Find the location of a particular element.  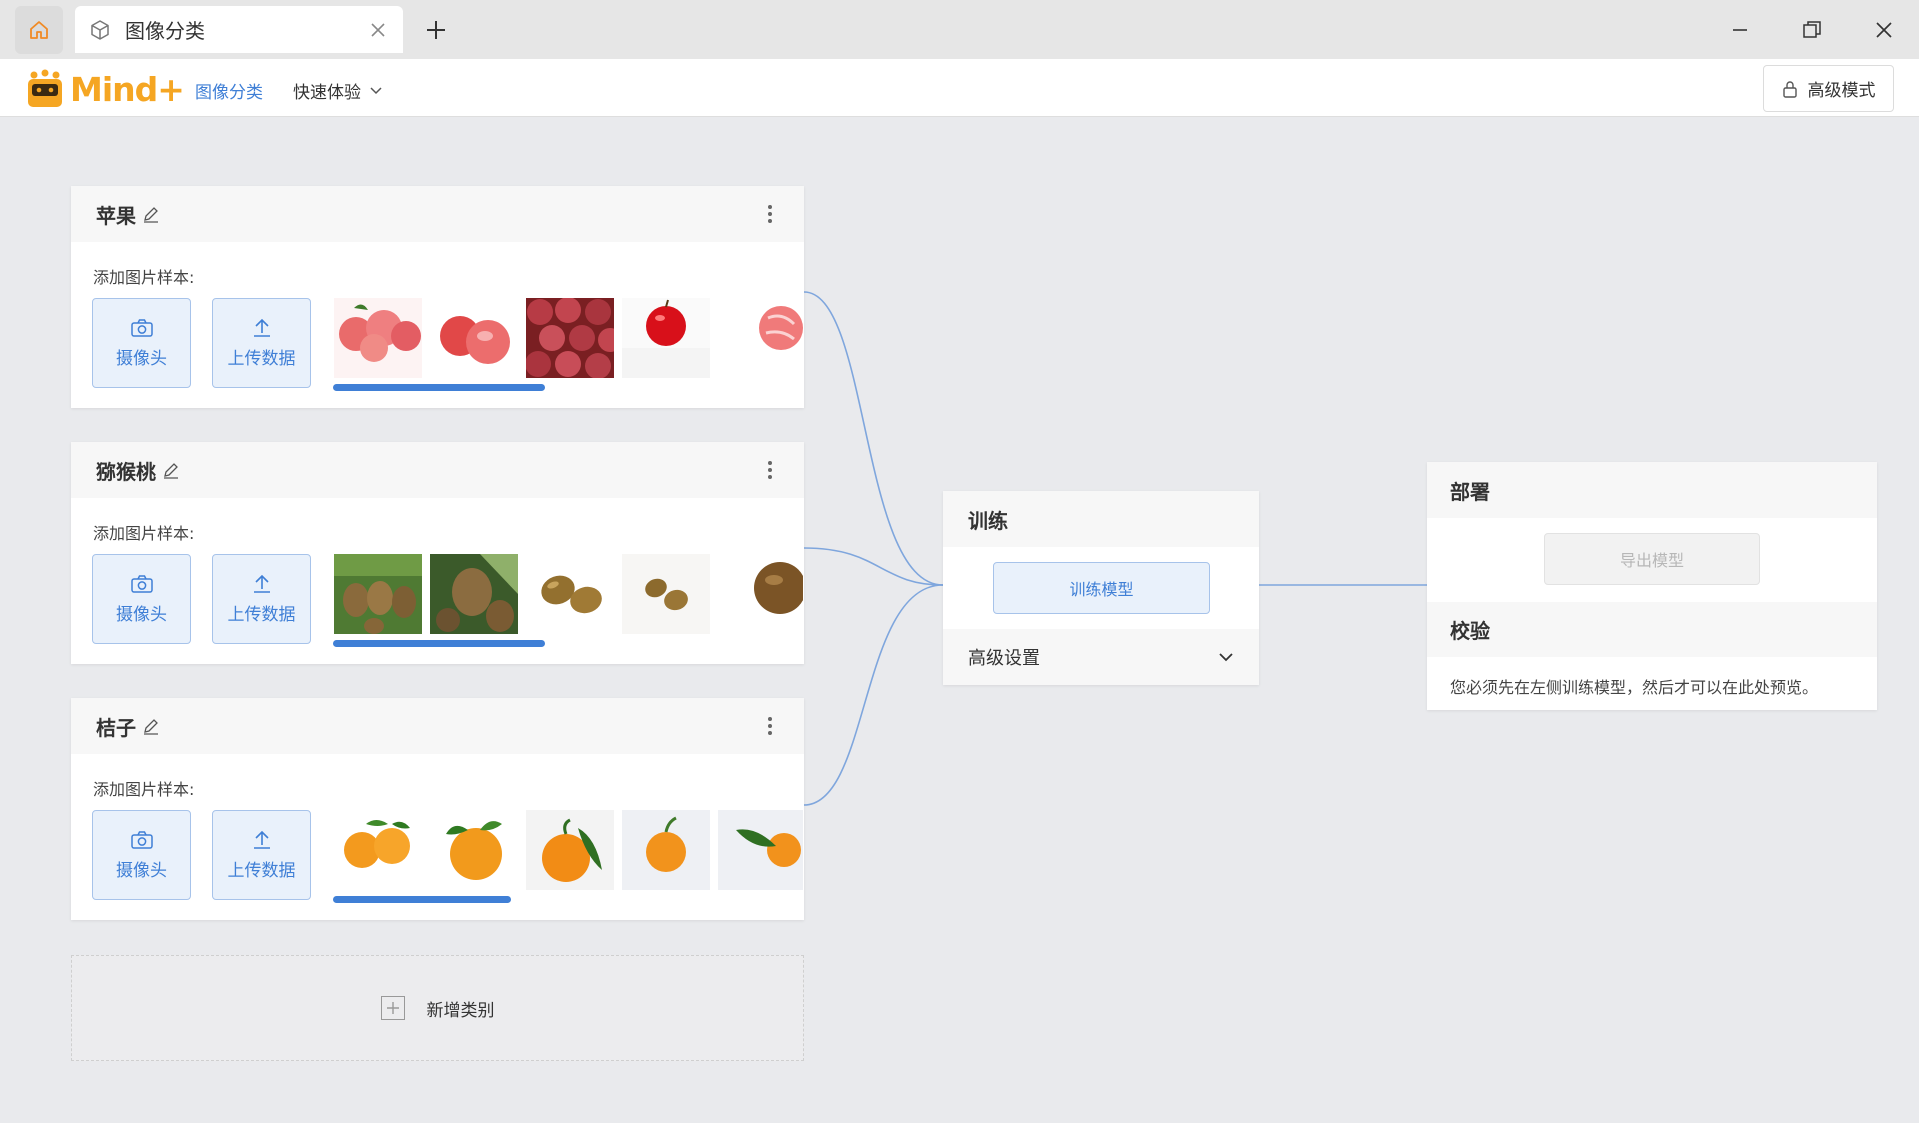

add-class-label: 新增类别 is located at coordinates (460, 1010).